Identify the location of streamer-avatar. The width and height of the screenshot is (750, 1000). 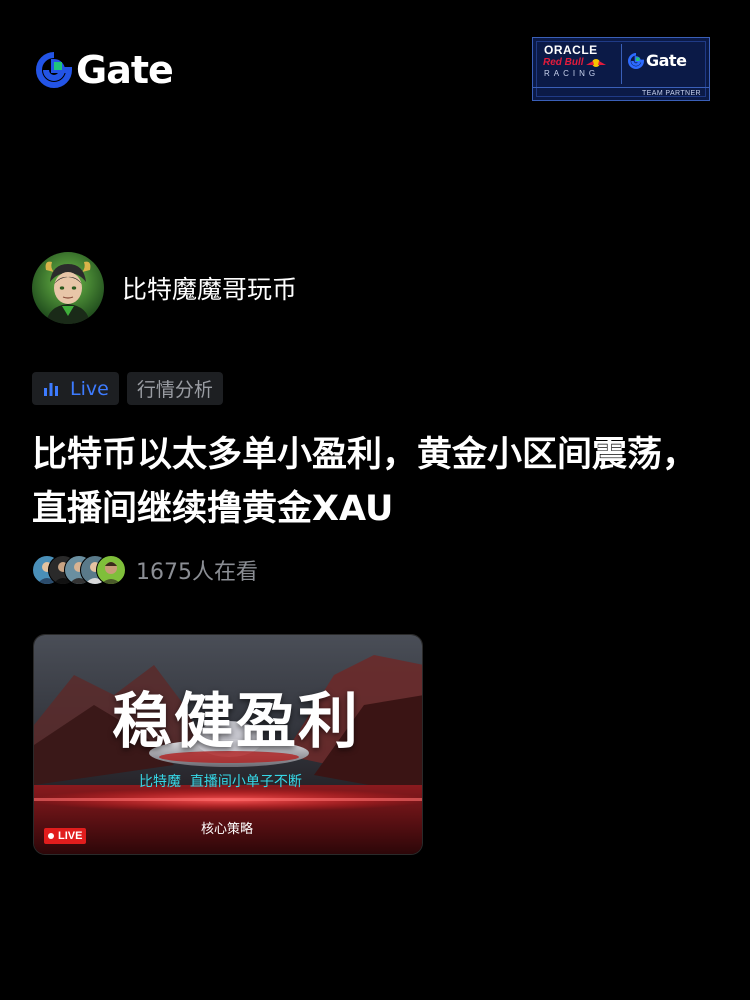
(68, 288).